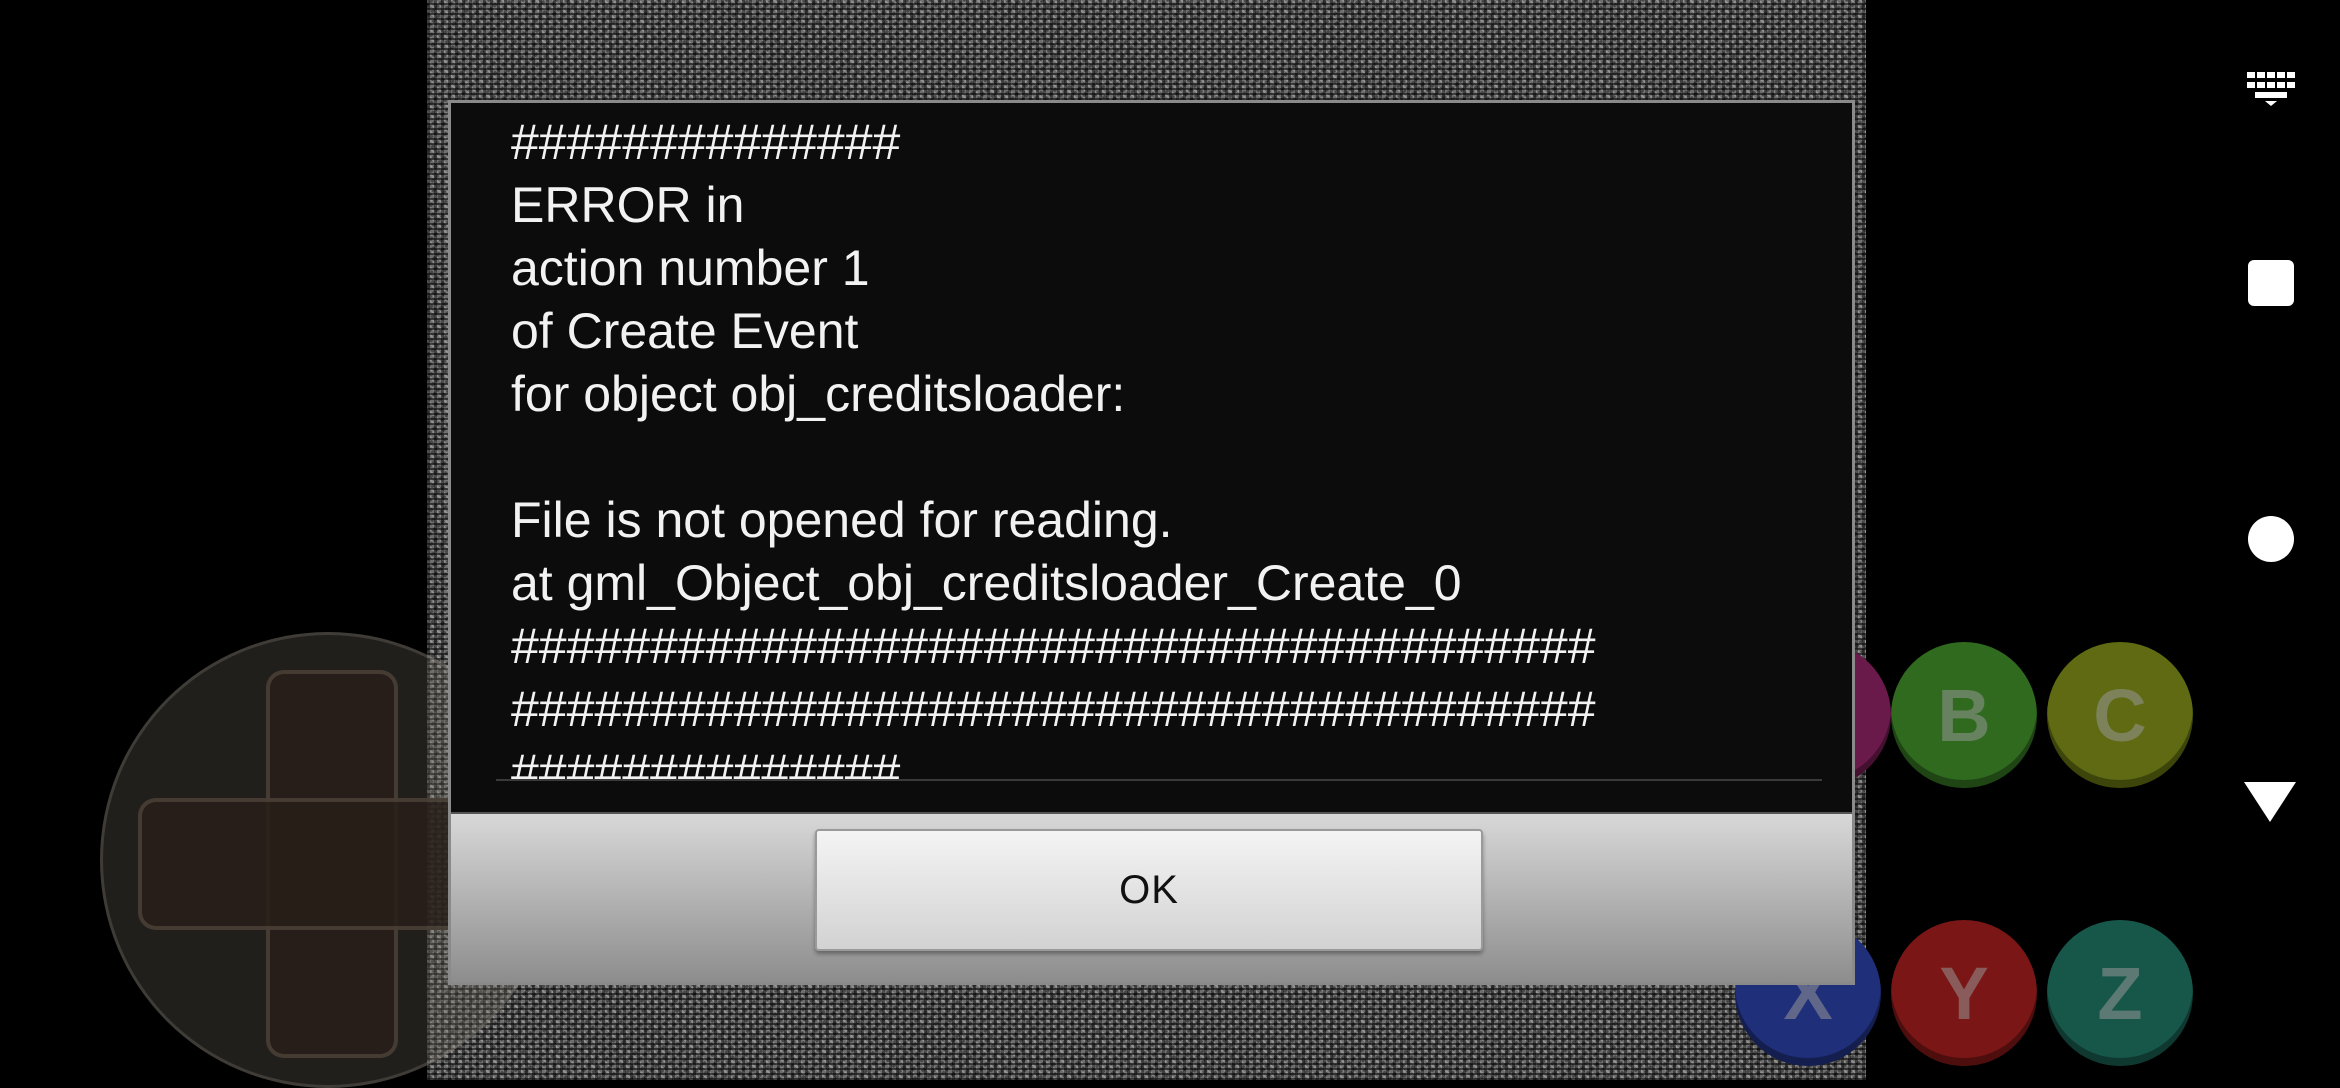 Image resolution: width=2340 pixels, height=1088 pixels. What do you see at coordinates (986, 583) in the screenshot?
I see `error-message-line: at gml_Object_obj_creditsloader_Create_0` at bounding box center [986, 583].